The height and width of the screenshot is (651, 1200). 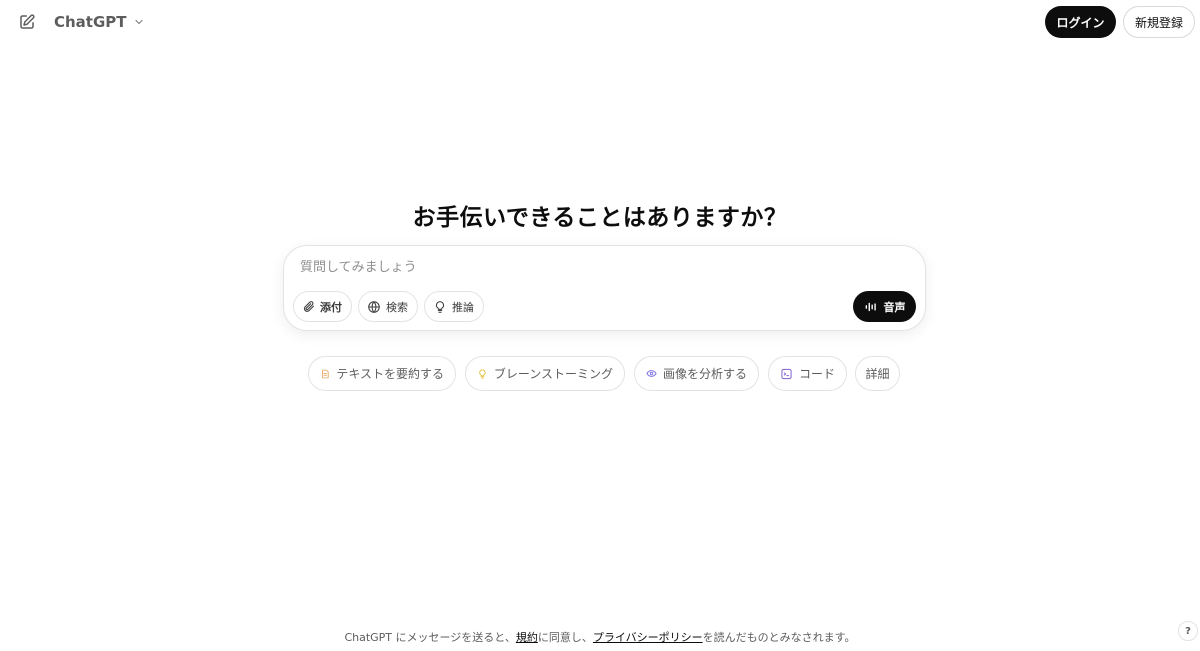 I want to click on terminal-icon, so click(x=786, y=373).